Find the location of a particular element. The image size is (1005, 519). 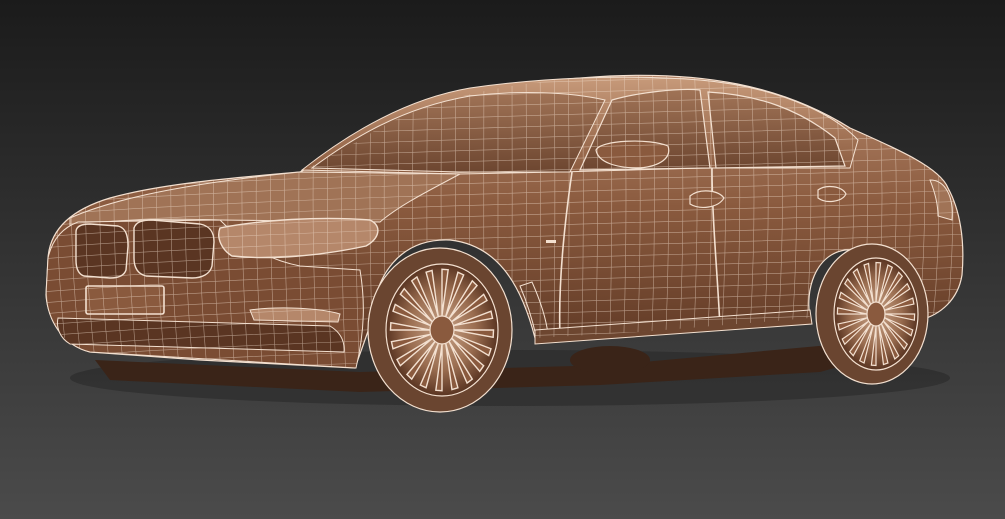

rear-door-handle is located at coordinates (832, 194).